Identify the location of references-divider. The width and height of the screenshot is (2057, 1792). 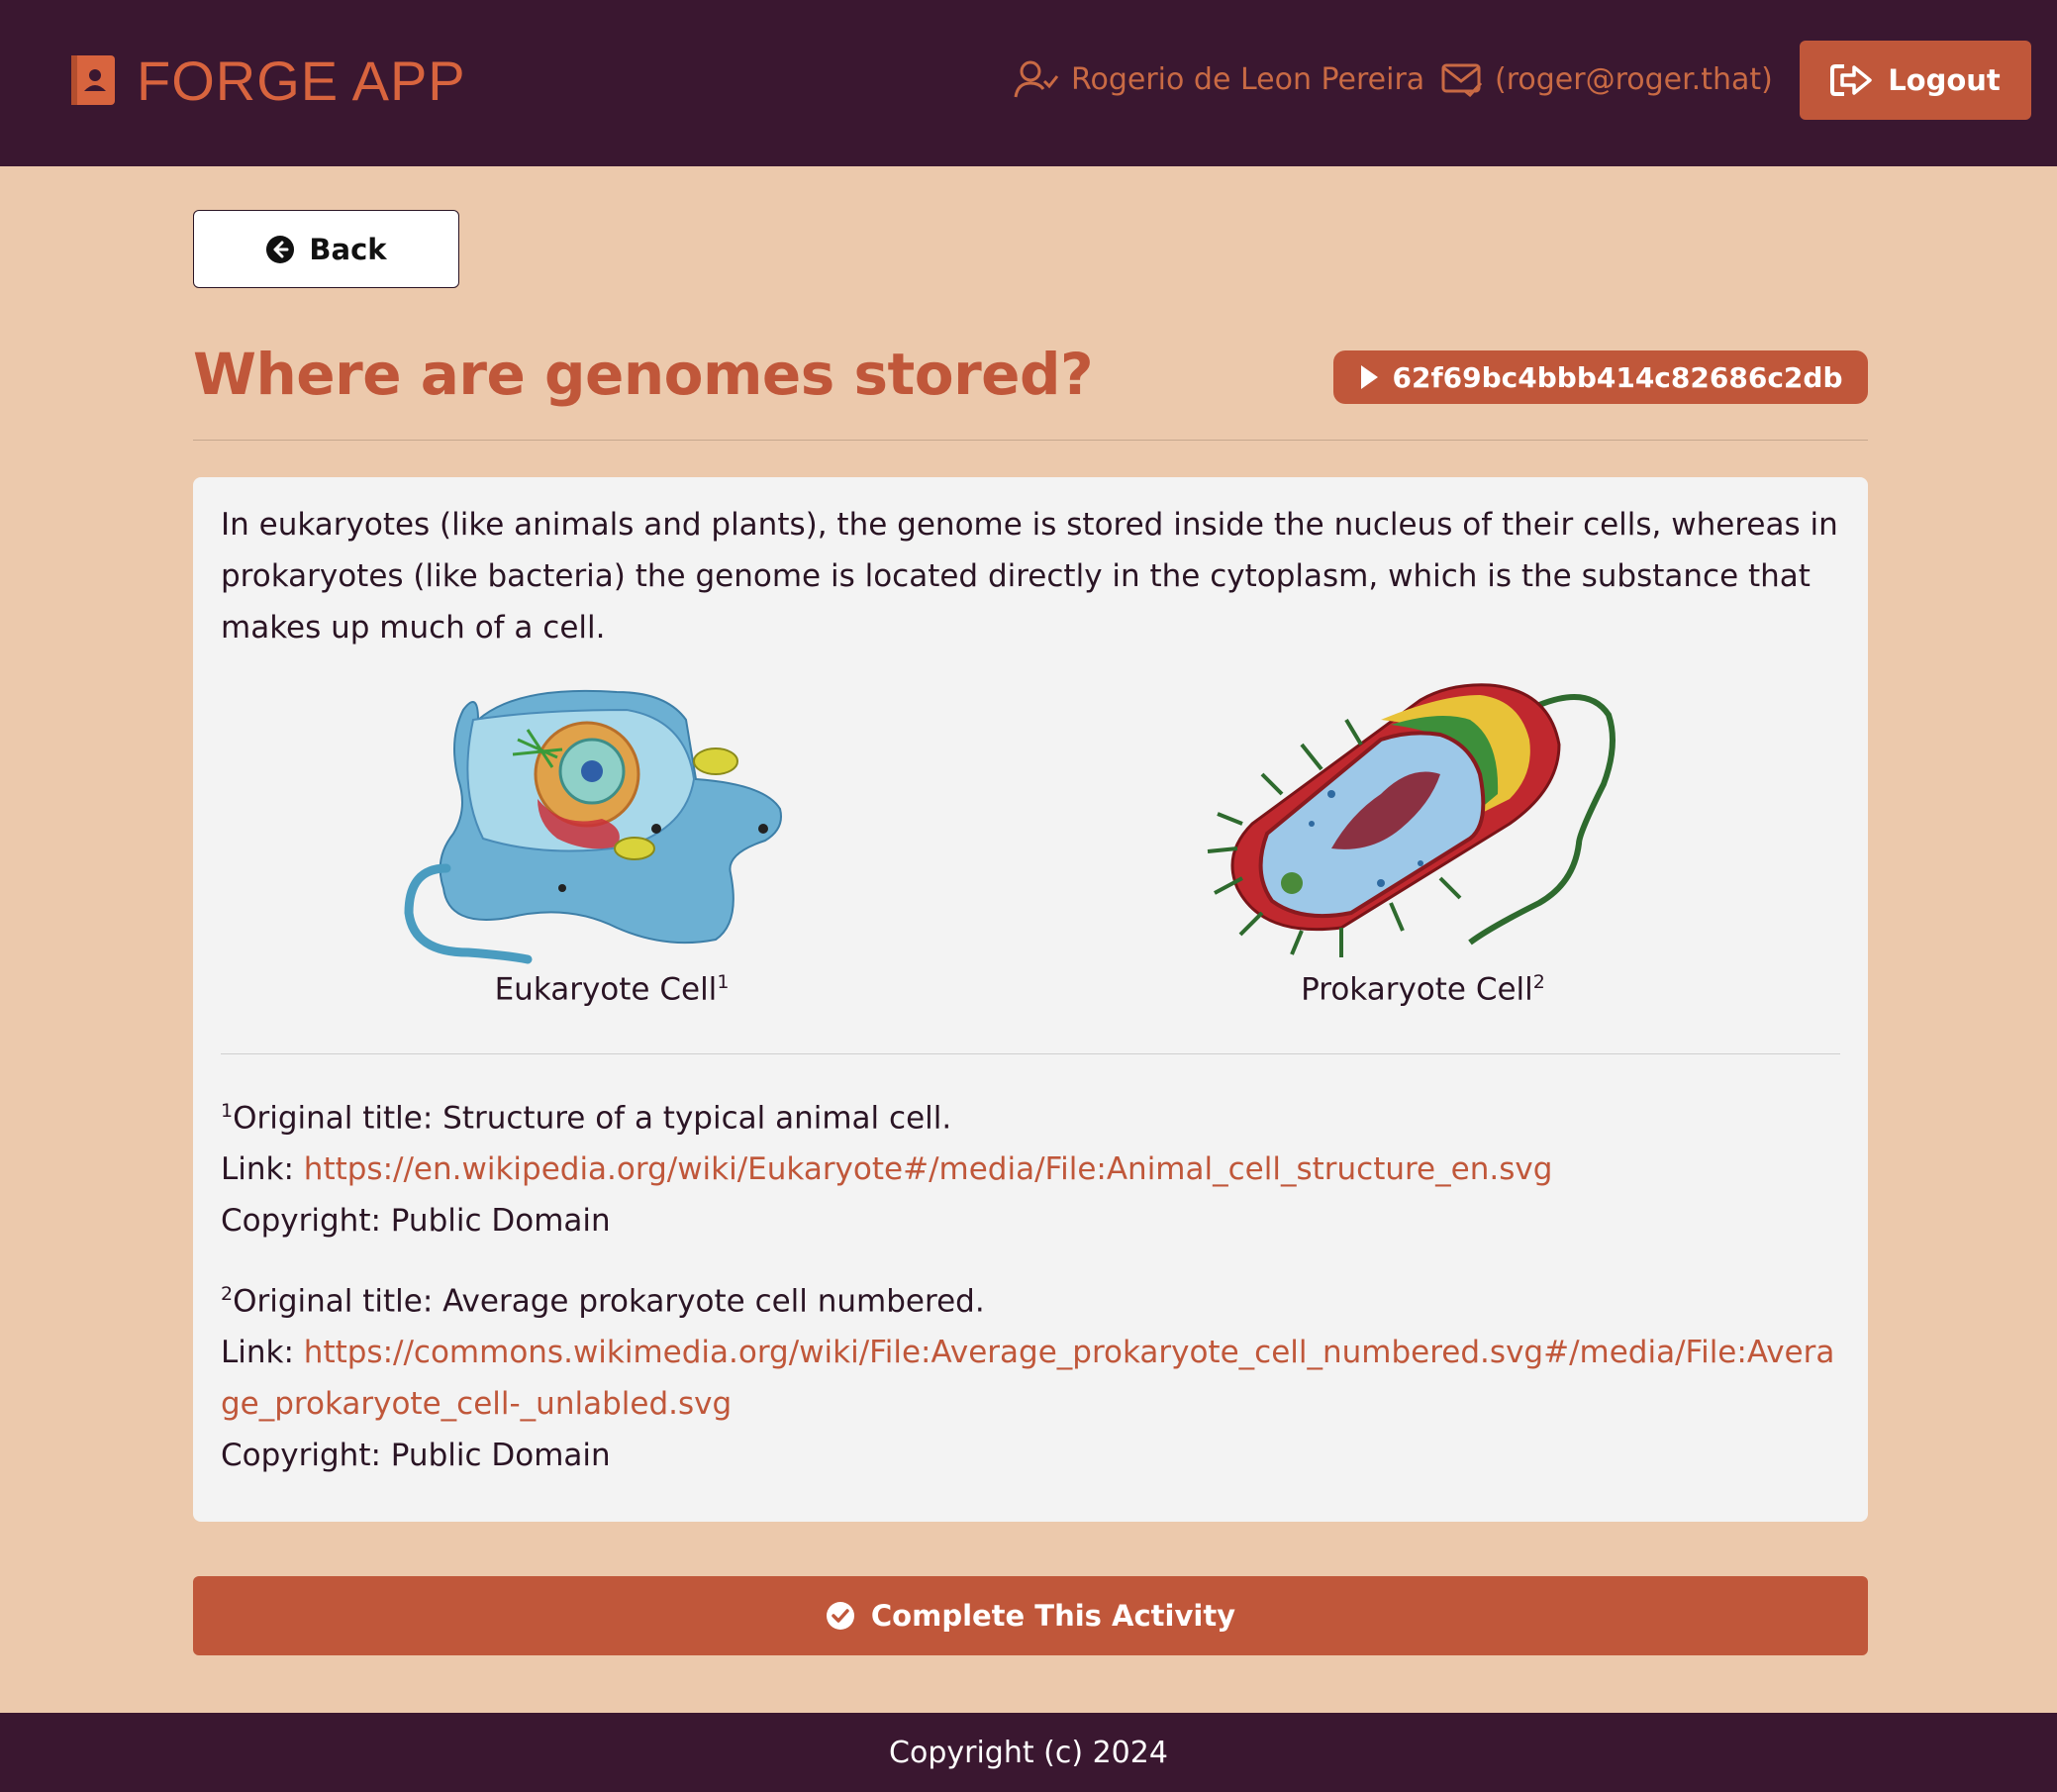
(1030, 1053).